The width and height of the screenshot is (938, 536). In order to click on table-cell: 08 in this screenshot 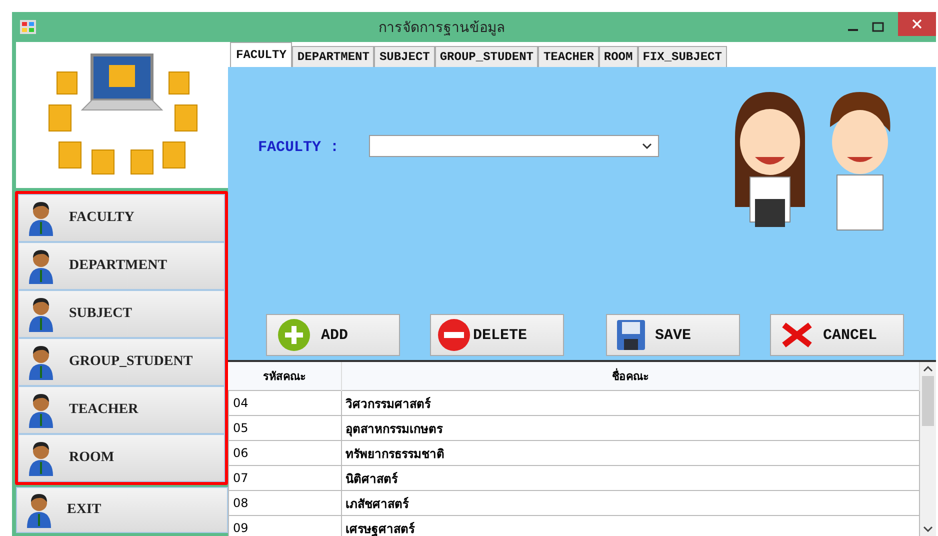, I will do `click(284, 503)`.